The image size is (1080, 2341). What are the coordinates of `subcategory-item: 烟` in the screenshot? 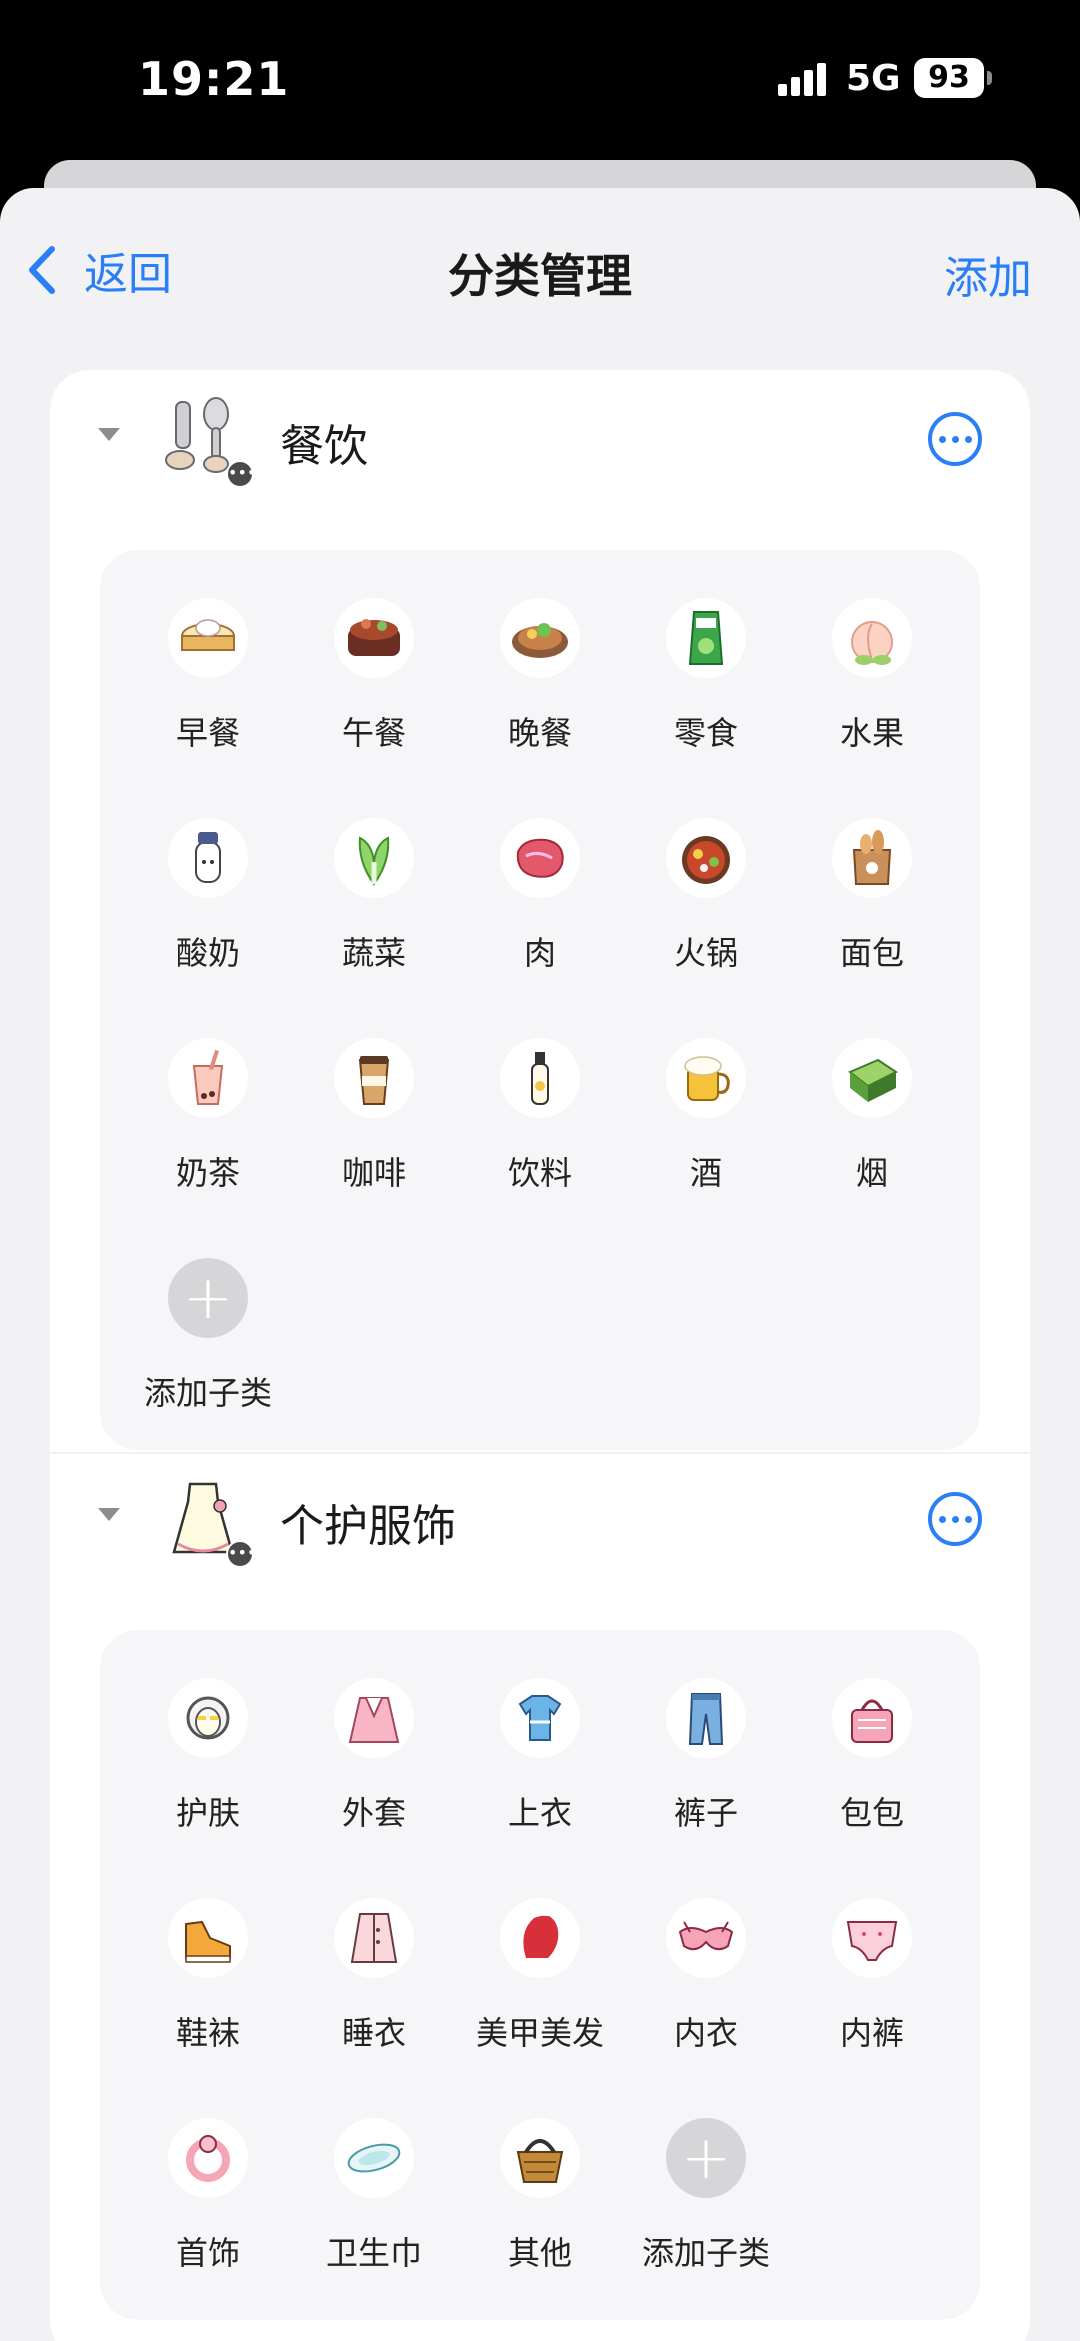 It's located at (872, 1100).